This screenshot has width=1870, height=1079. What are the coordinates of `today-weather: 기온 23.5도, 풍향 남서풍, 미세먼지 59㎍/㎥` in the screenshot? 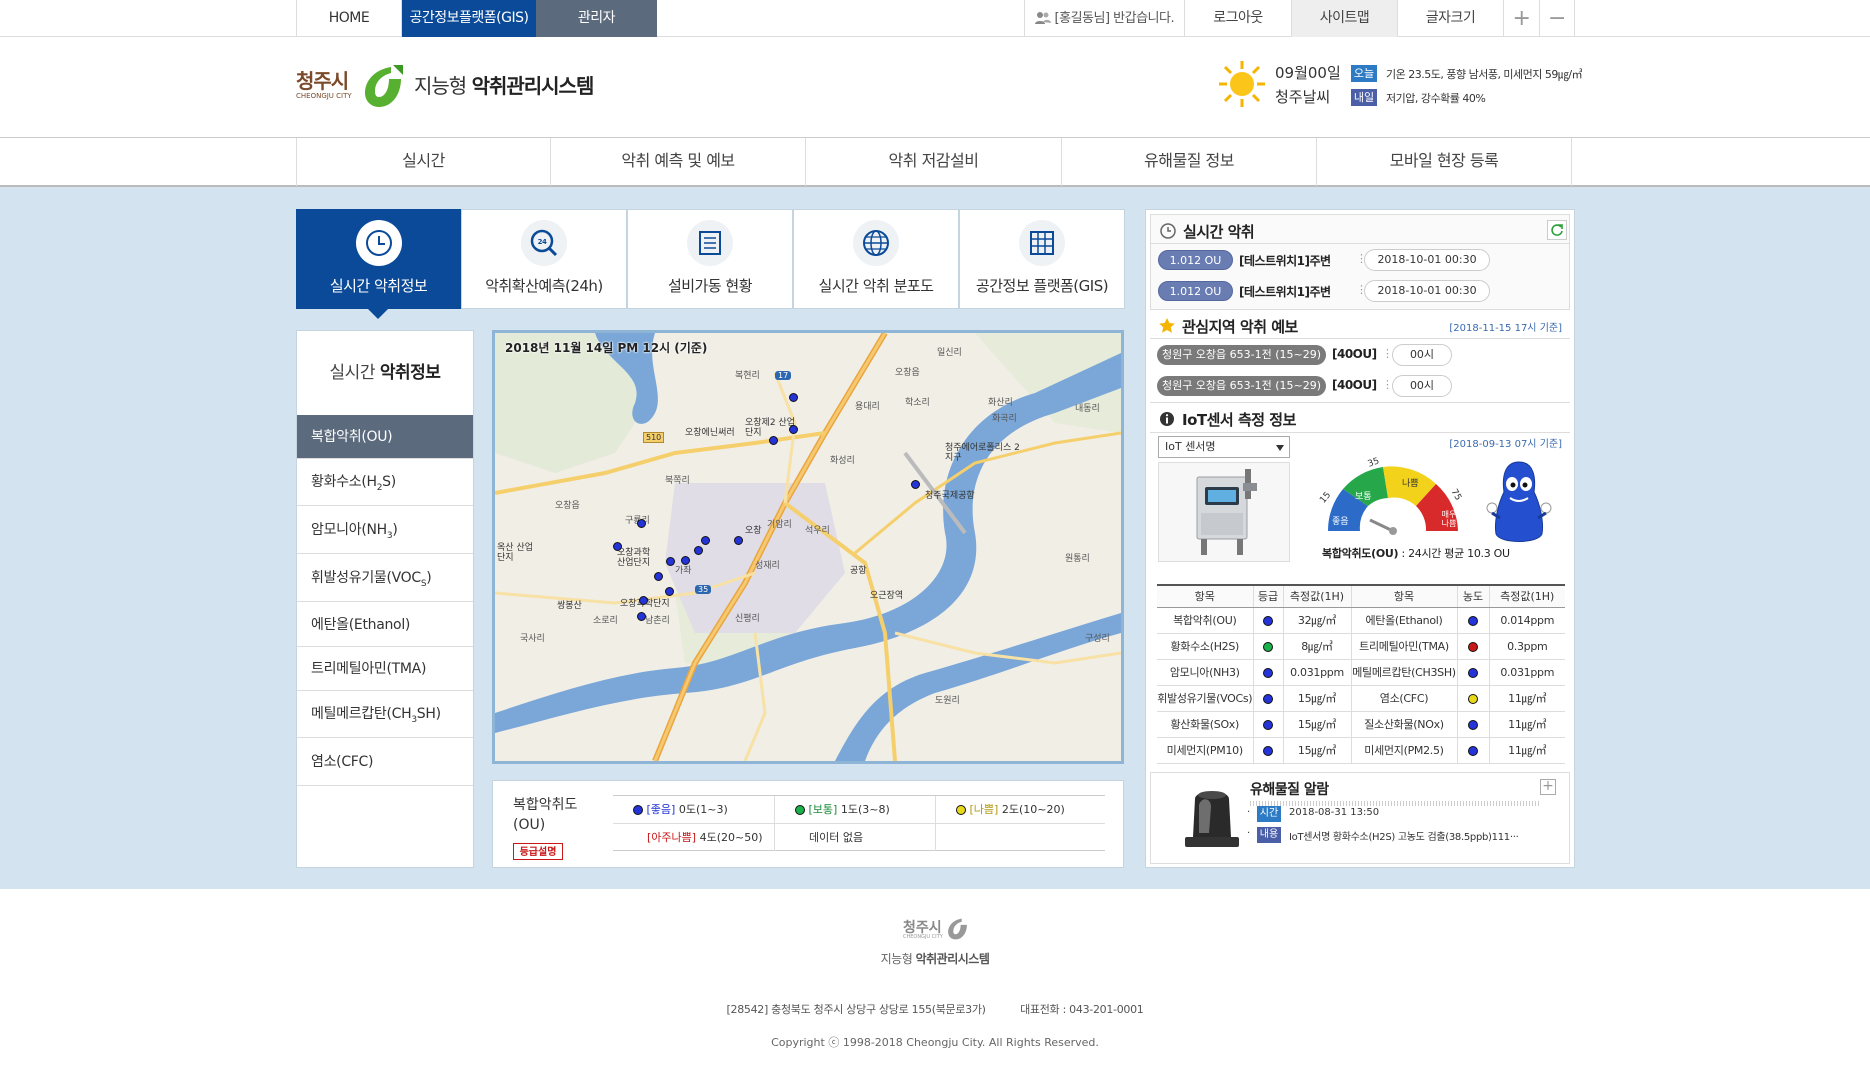 It's located at (1484, 74).